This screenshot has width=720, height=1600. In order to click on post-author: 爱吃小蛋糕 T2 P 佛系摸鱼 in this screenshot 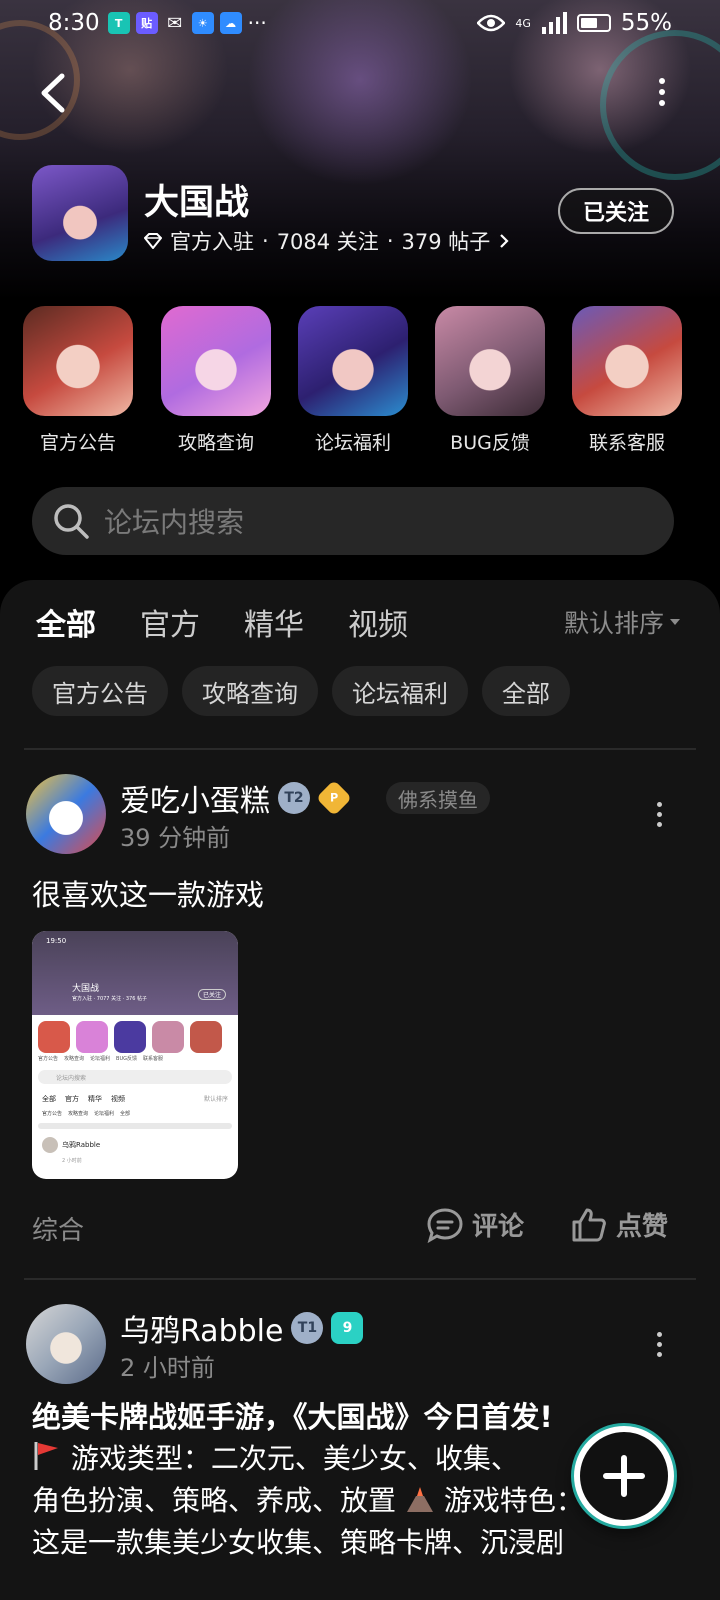, I will do `click(305, 798)`.